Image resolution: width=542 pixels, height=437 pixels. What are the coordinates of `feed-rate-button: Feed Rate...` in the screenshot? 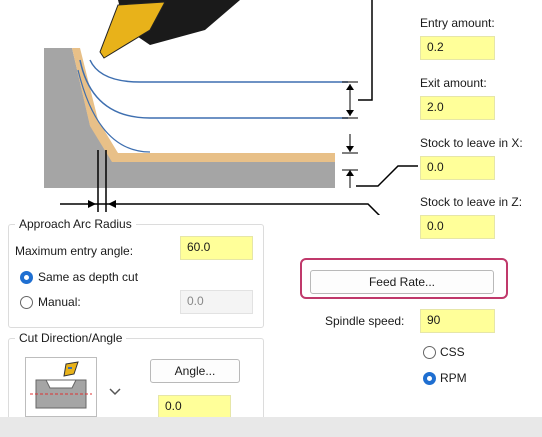 It's located at (402, 282).